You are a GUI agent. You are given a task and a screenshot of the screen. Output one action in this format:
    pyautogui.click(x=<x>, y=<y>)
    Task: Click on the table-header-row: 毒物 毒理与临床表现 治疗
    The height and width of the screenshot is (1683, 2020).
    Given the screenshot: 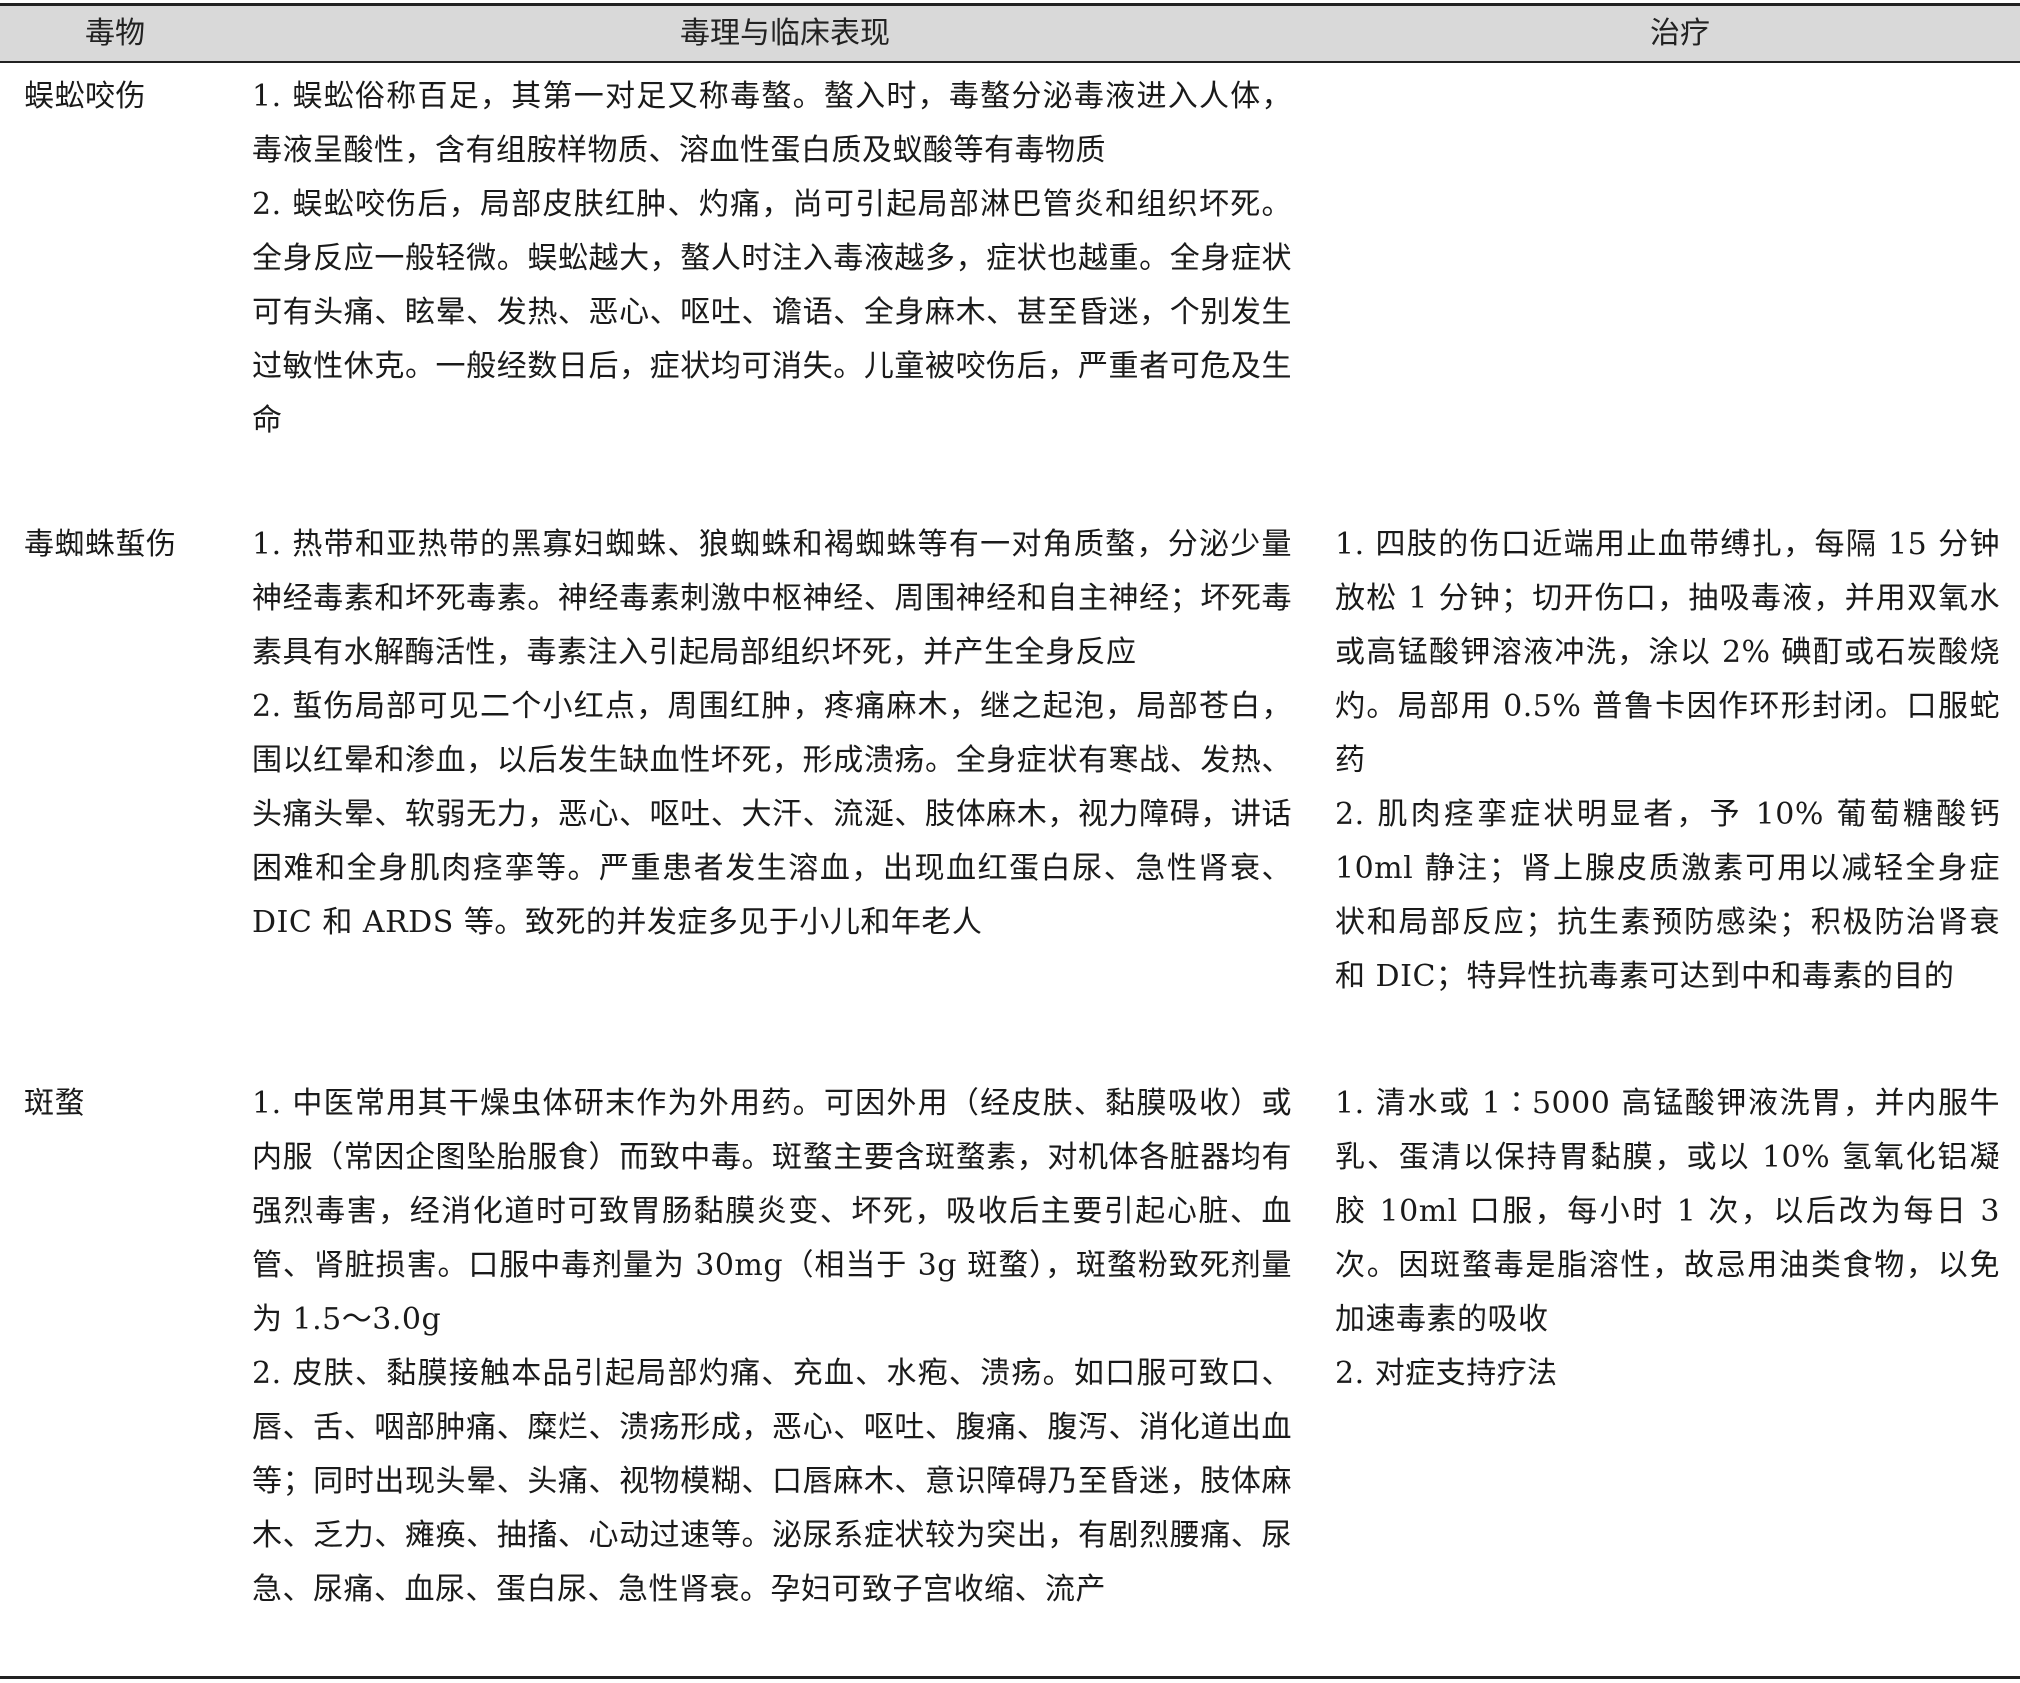 What is the action you would take?
    pyautogui.click(x=1010, y=34)
    